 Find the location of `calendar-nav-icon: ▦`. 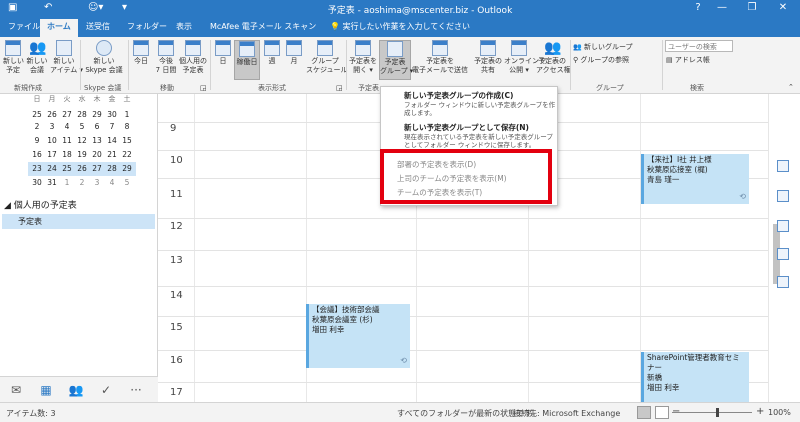

calendar-nav-icon: ▦ is located at coordinates (46, 390).